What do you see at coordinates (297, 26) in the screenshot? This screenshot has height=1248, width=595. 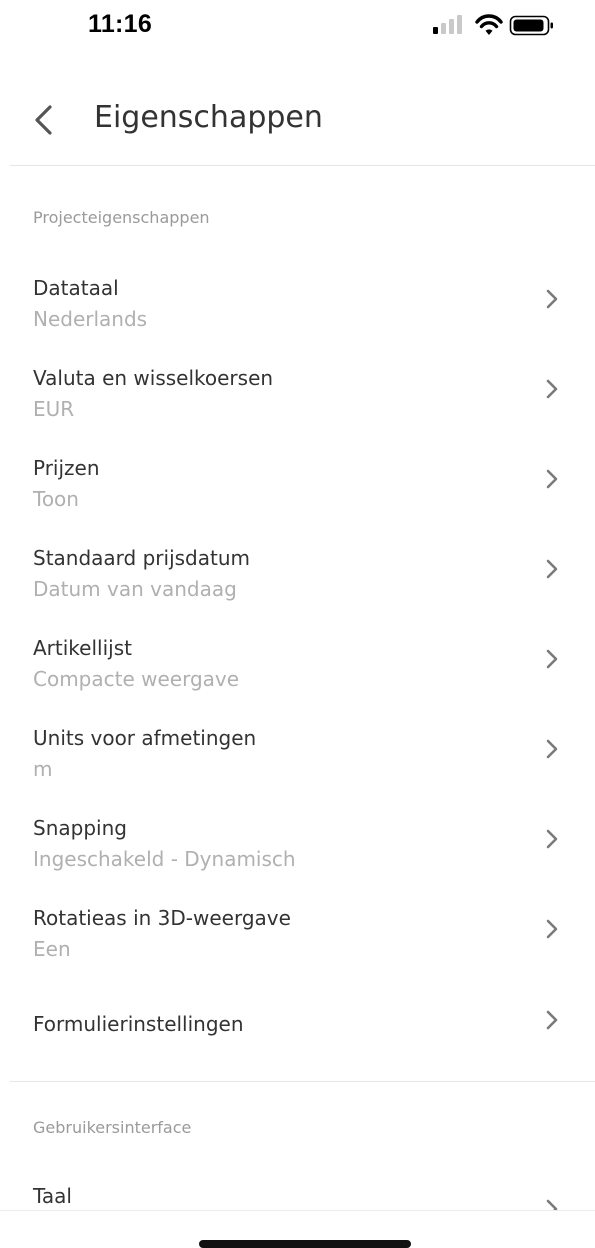 I see `status-bar: 11:16` at bounding box center [297, 26].